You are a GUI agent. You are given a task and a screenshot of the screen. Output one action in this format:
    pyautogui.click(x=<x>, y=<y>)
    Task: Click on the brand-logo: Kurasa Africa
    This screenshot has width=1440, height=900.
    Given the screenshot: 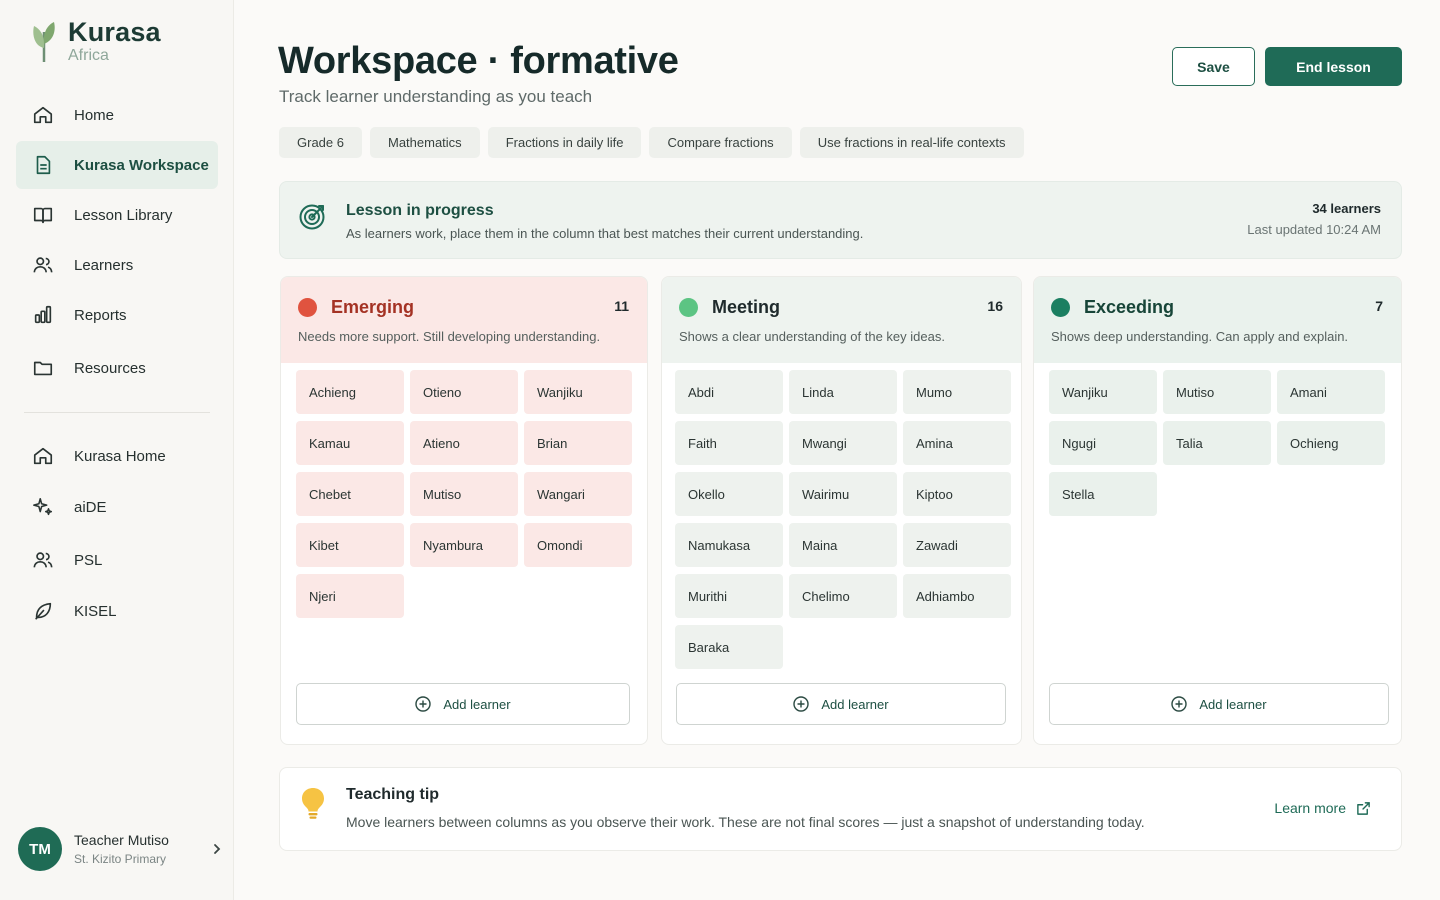 What is the action you would take?
    pyautogui.click(x=95, y=42)
    